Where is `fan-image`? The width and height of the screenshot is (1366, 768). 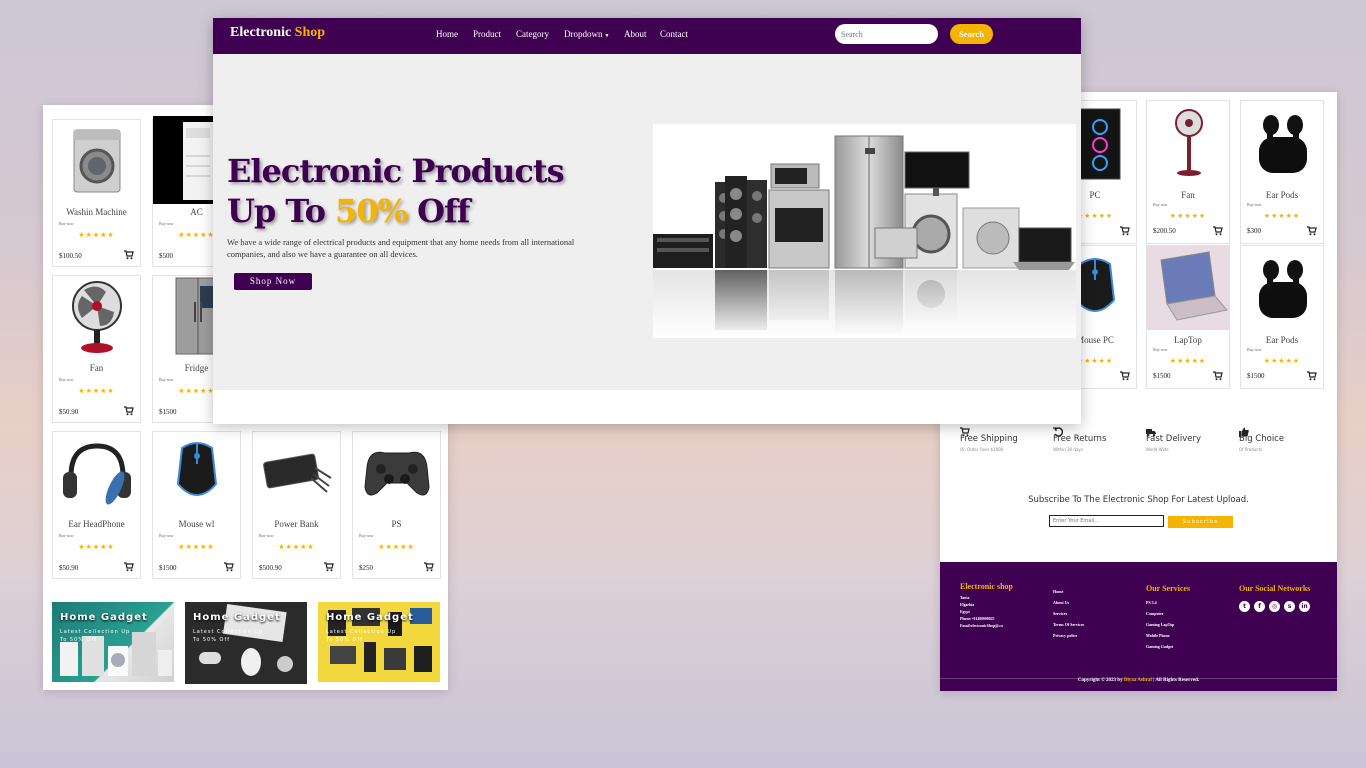
fan-image is located at coordinates (96, 316).